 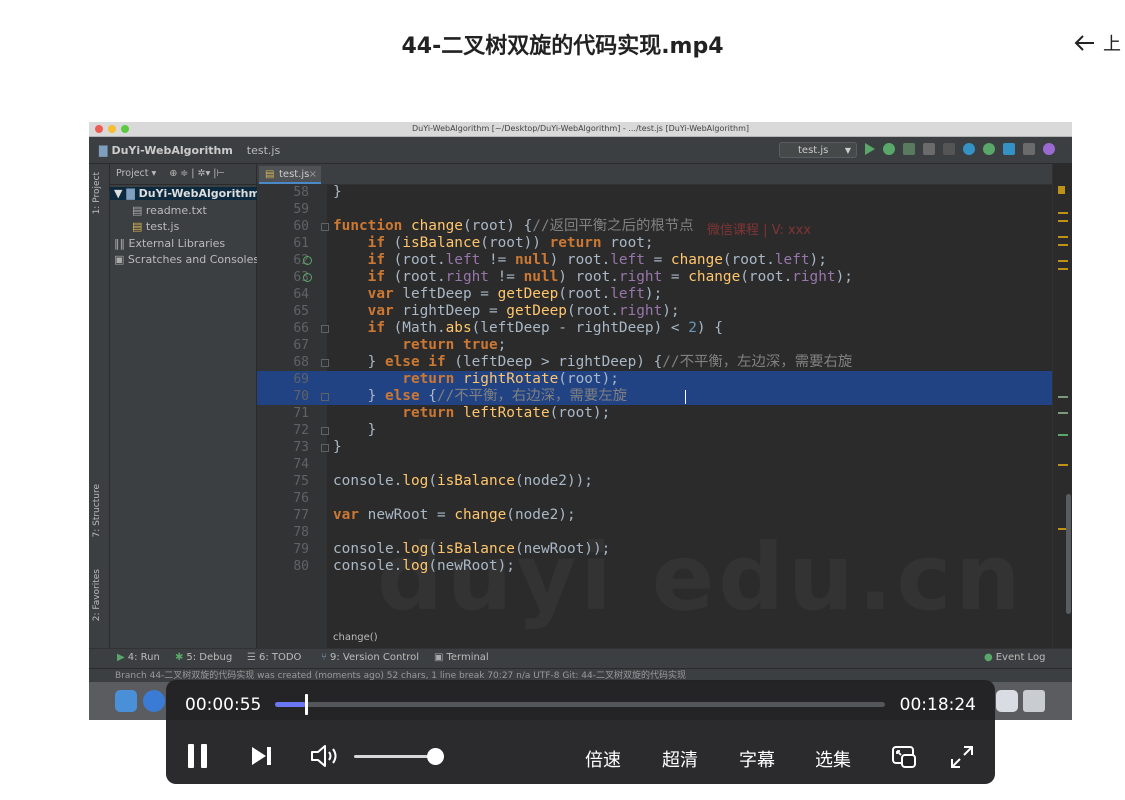 What do you see at coordinates (125, 129) in the screenshot?
I see `maximize-icon` at bounding box center [125, 129].